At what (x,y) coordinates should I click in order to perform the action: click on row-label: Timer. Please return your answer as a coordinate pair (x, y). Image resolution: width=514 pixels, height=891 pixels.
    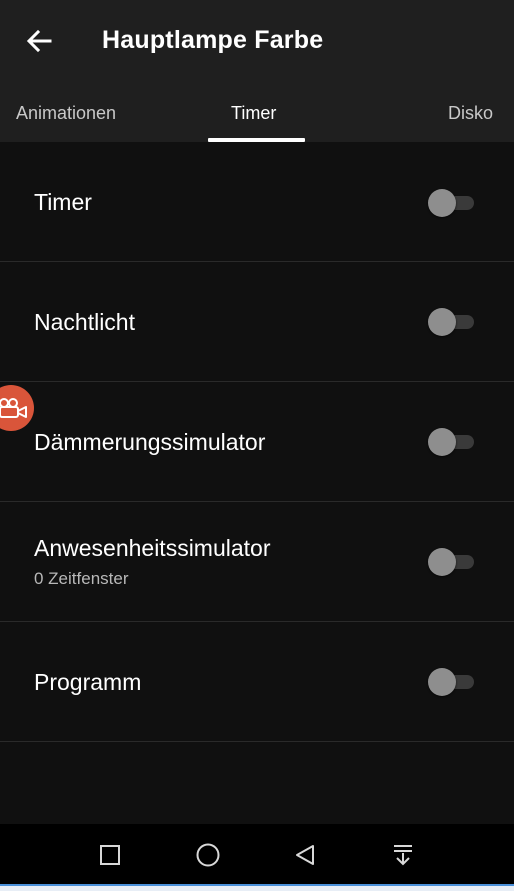
    Looking at the image, I should click on (63, 202).